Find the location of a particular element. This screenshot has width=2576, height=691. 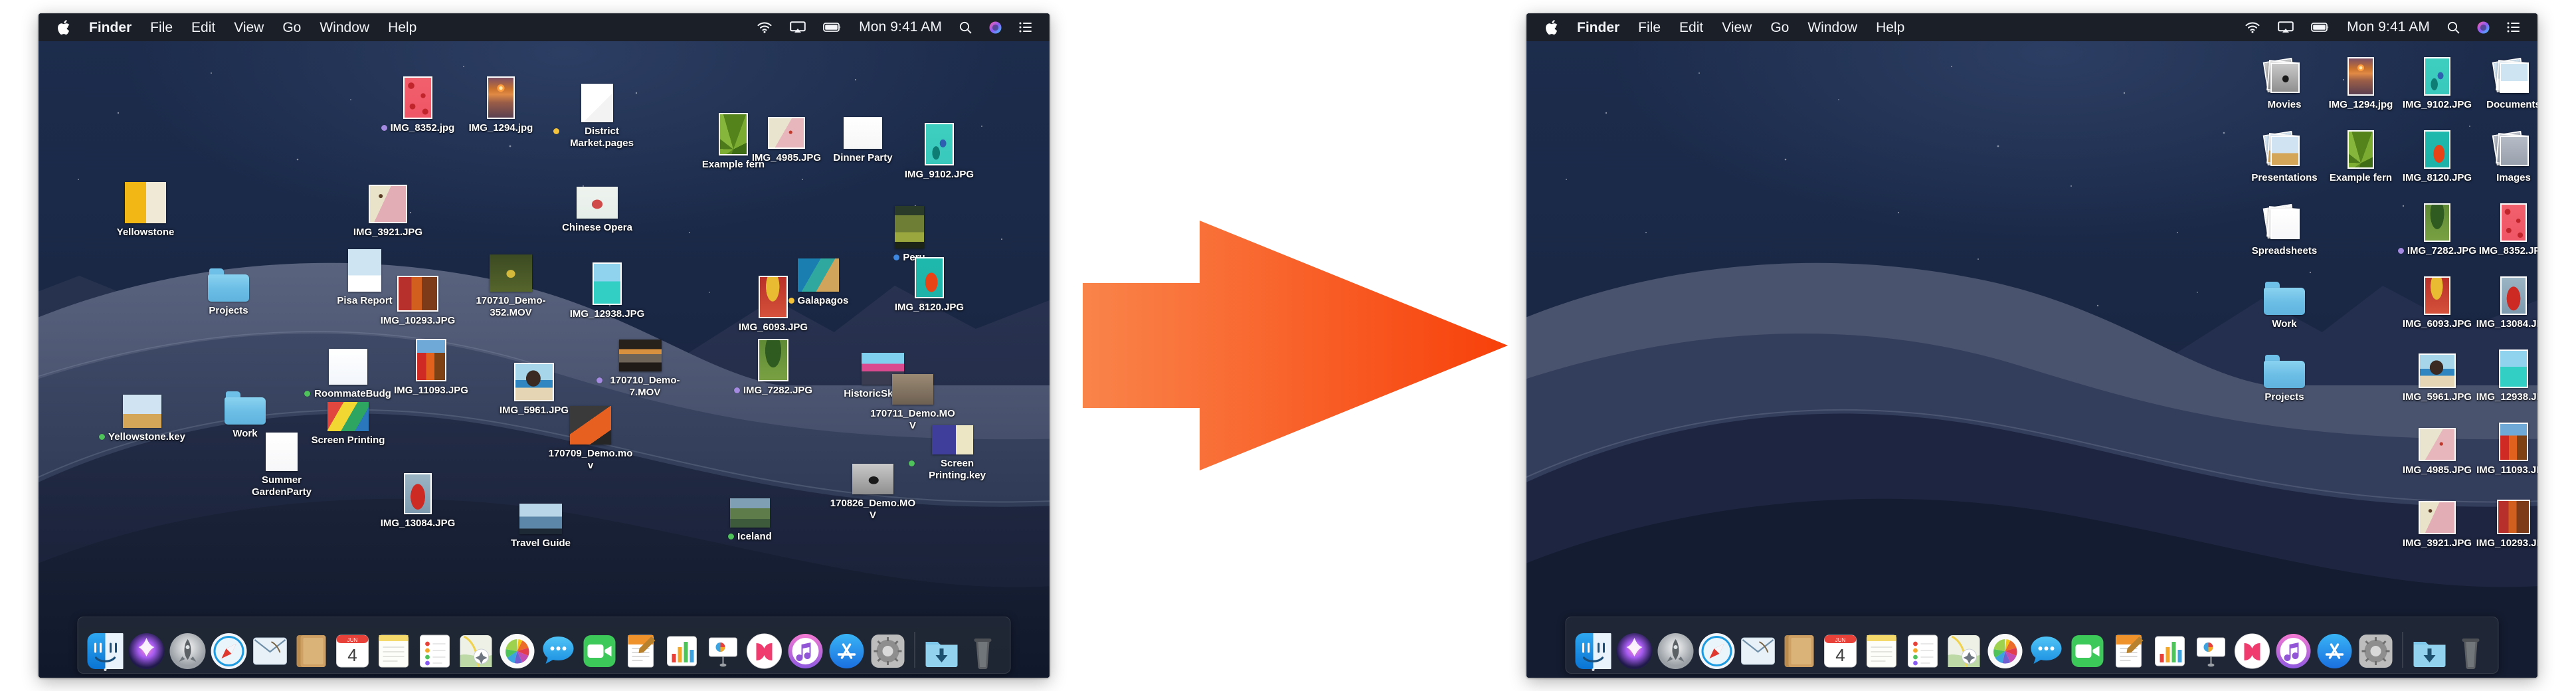

desktop-icon: IMG_11093.JPG is located at coordinates (431, 368).